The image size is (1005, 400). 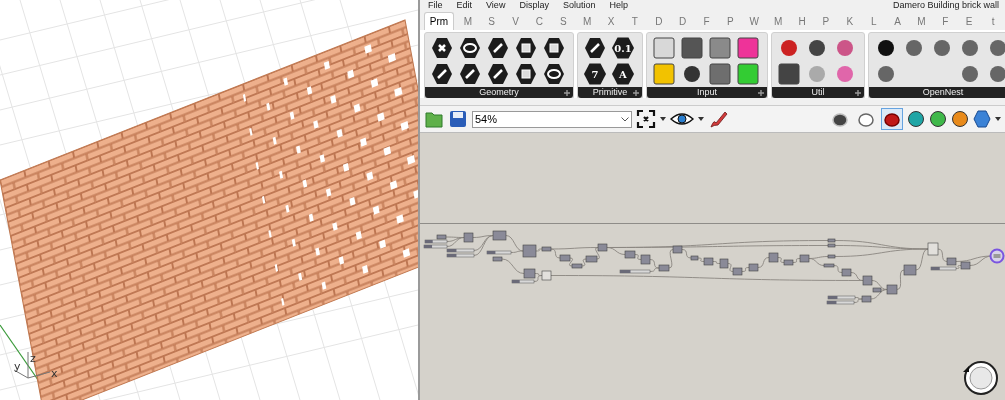 What do you see at coordinates (552, 119) in the screenshot?
I see `zoom-field: 54%` at bounding box center [552, 119].